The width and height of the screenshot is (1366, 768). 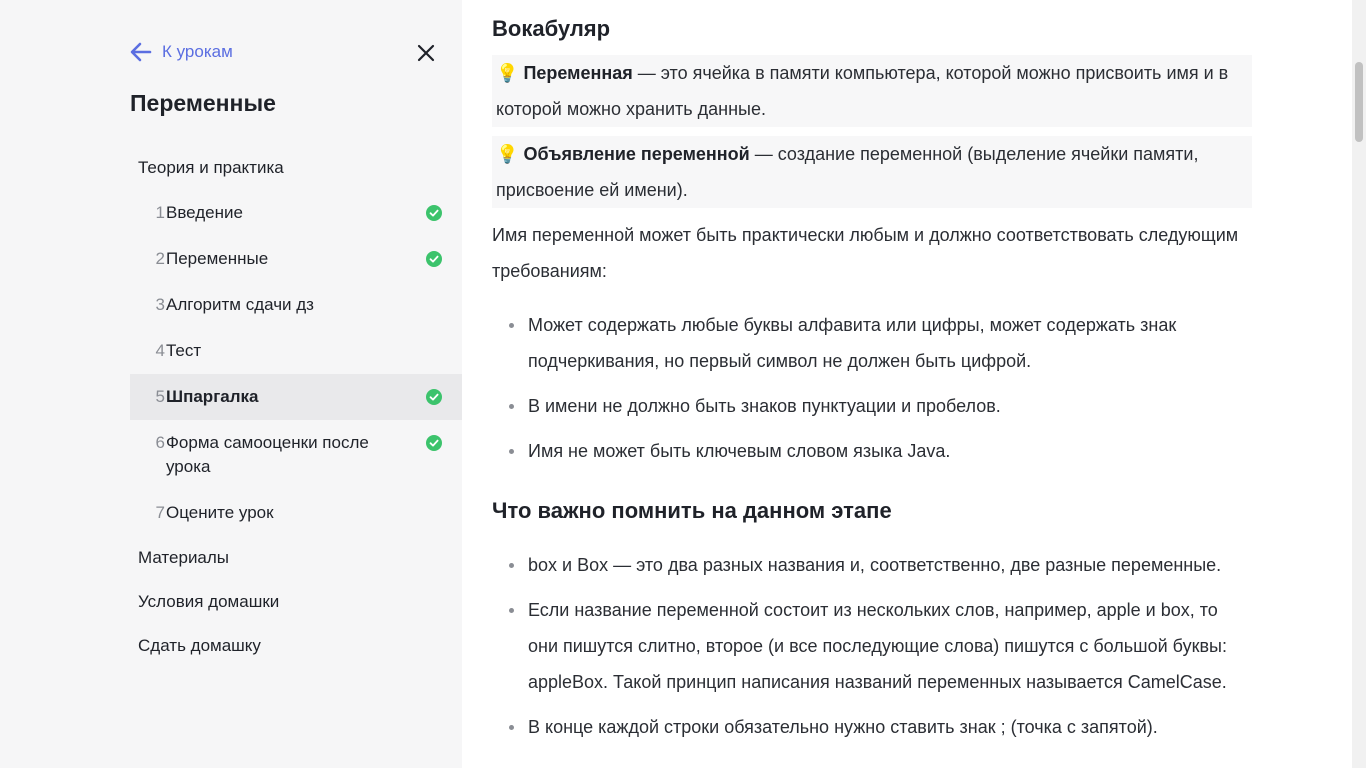 I want to click on nav-item-number: 7, so click(x=160, y=512).